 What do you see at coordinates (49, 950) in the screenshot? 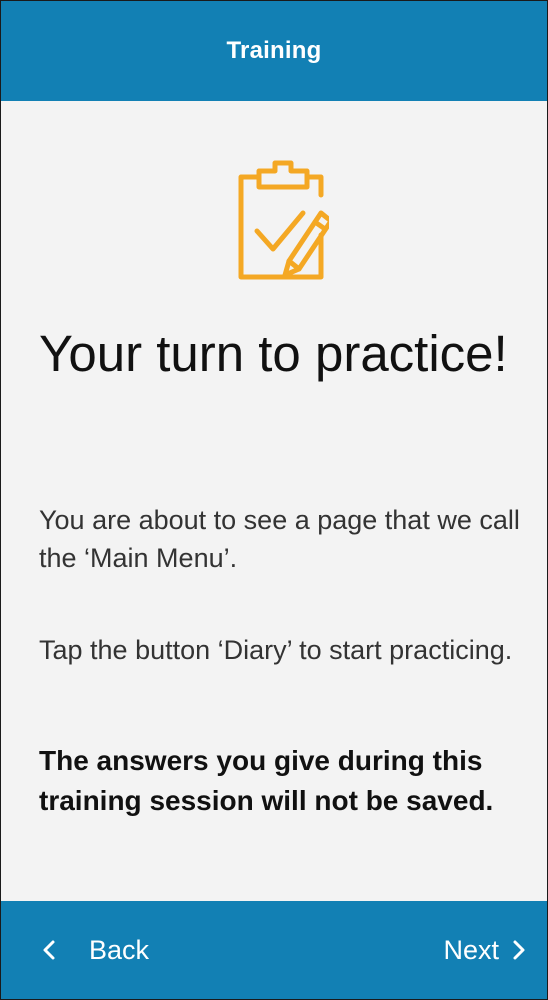
I see `chevron-left-icon` at bounding box center [49, 950].